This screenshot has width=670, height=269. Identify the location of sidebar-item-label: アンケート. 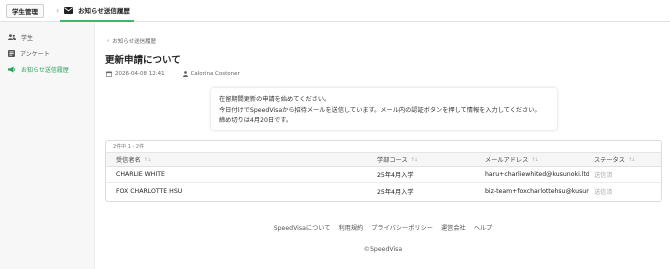
(35, 54).